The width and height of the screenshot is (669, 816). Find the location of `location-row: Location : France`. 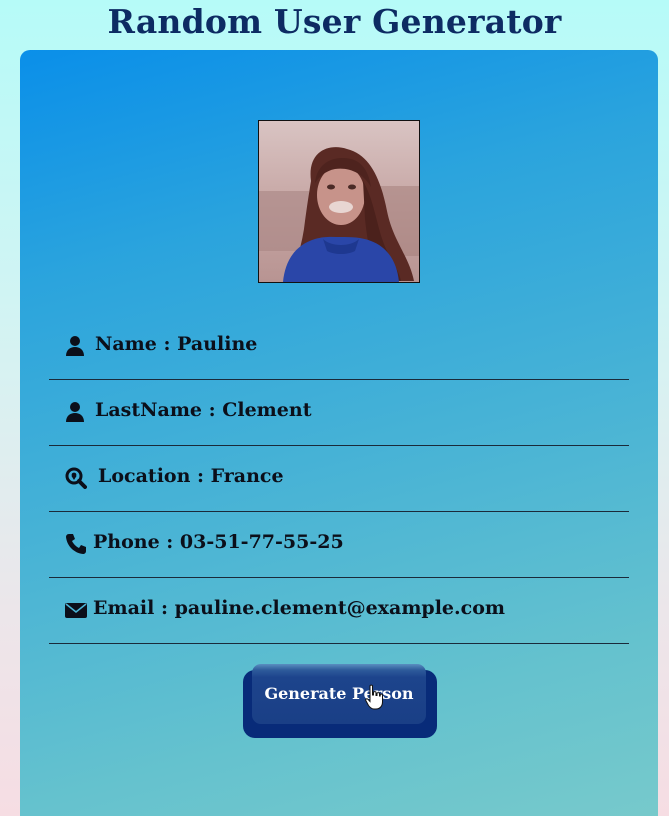

location-row: Location : France is located at coordinates (339, 479).